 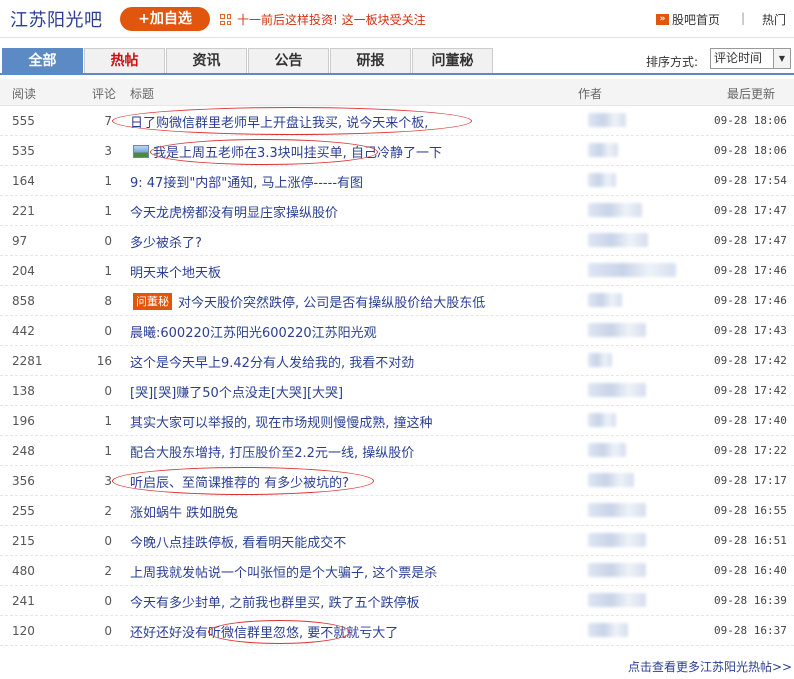 What do you see at coordinates (272, 361) in the screenshot?
I see `post-title-link: 这个是今天早上9.42分有人发给我的, 我看不对劲` at bounding box center [272, 361].